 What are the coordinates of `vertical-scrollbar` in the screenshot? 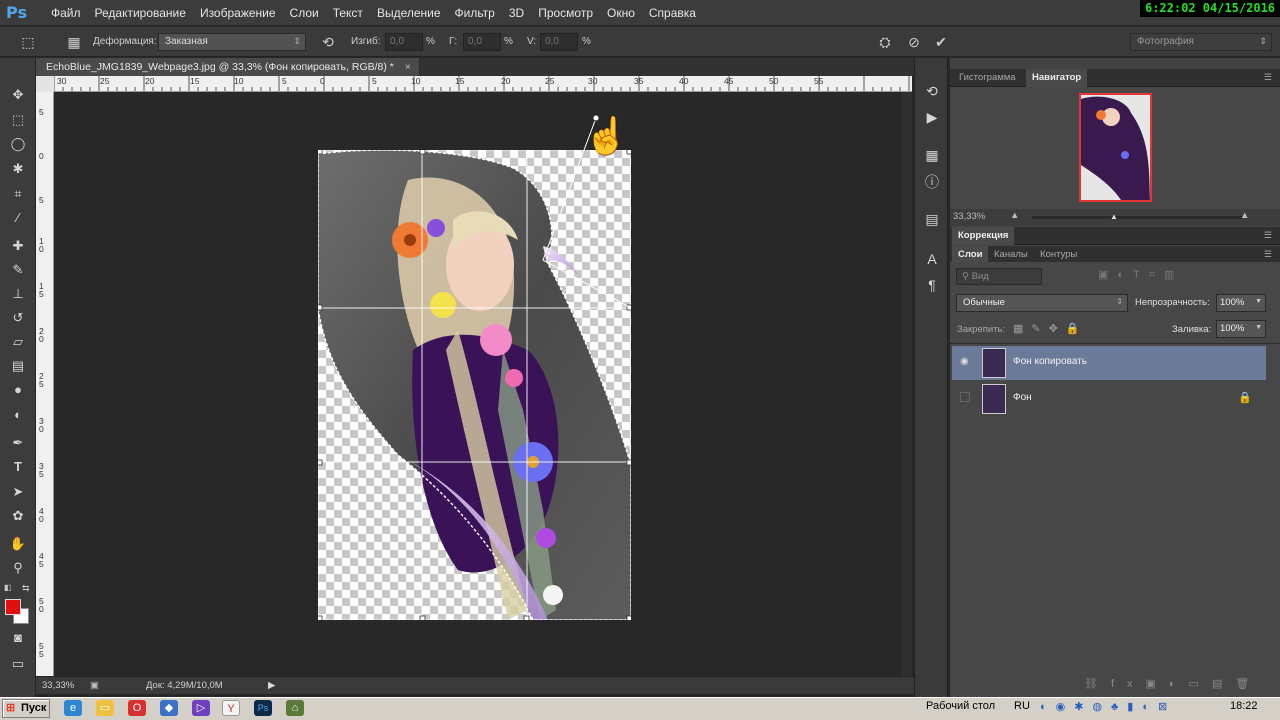 It's located at (907, 384).